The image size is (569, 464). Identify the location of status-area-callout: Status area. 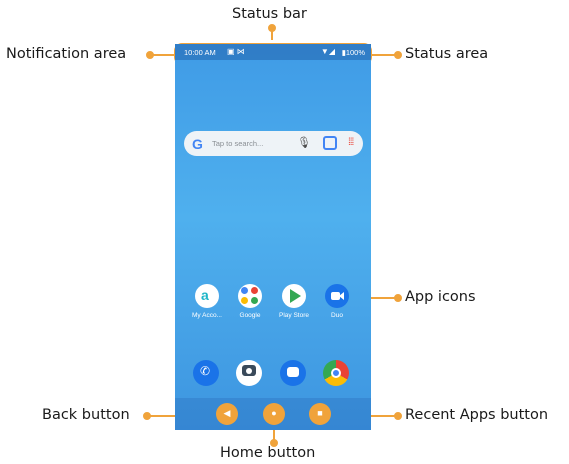
(447, 54).